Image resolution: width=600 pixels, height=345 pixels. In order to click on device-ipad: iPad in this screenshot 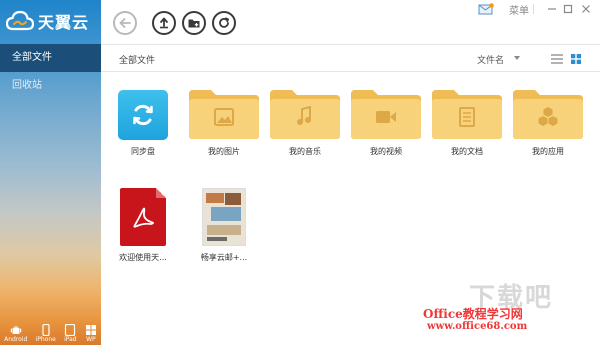, I will do `click(70, 333)`.